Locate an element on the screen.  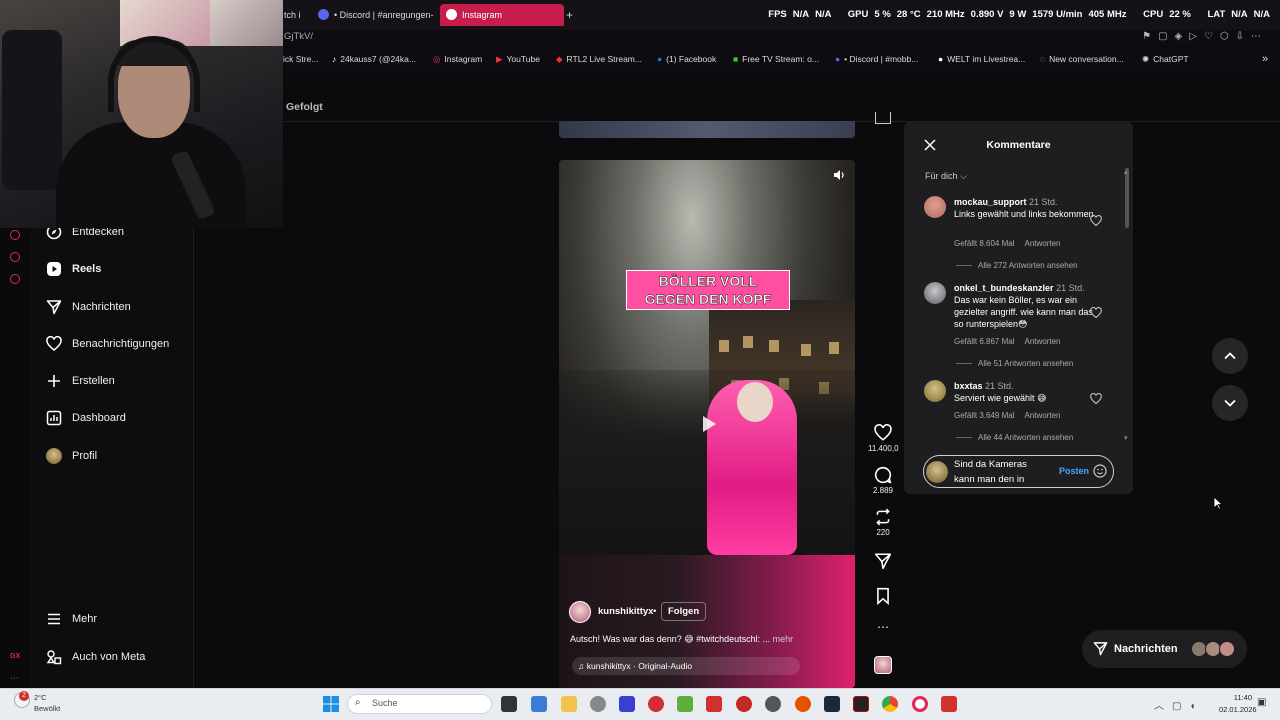
play-icon is located at coordinates (708, 424).